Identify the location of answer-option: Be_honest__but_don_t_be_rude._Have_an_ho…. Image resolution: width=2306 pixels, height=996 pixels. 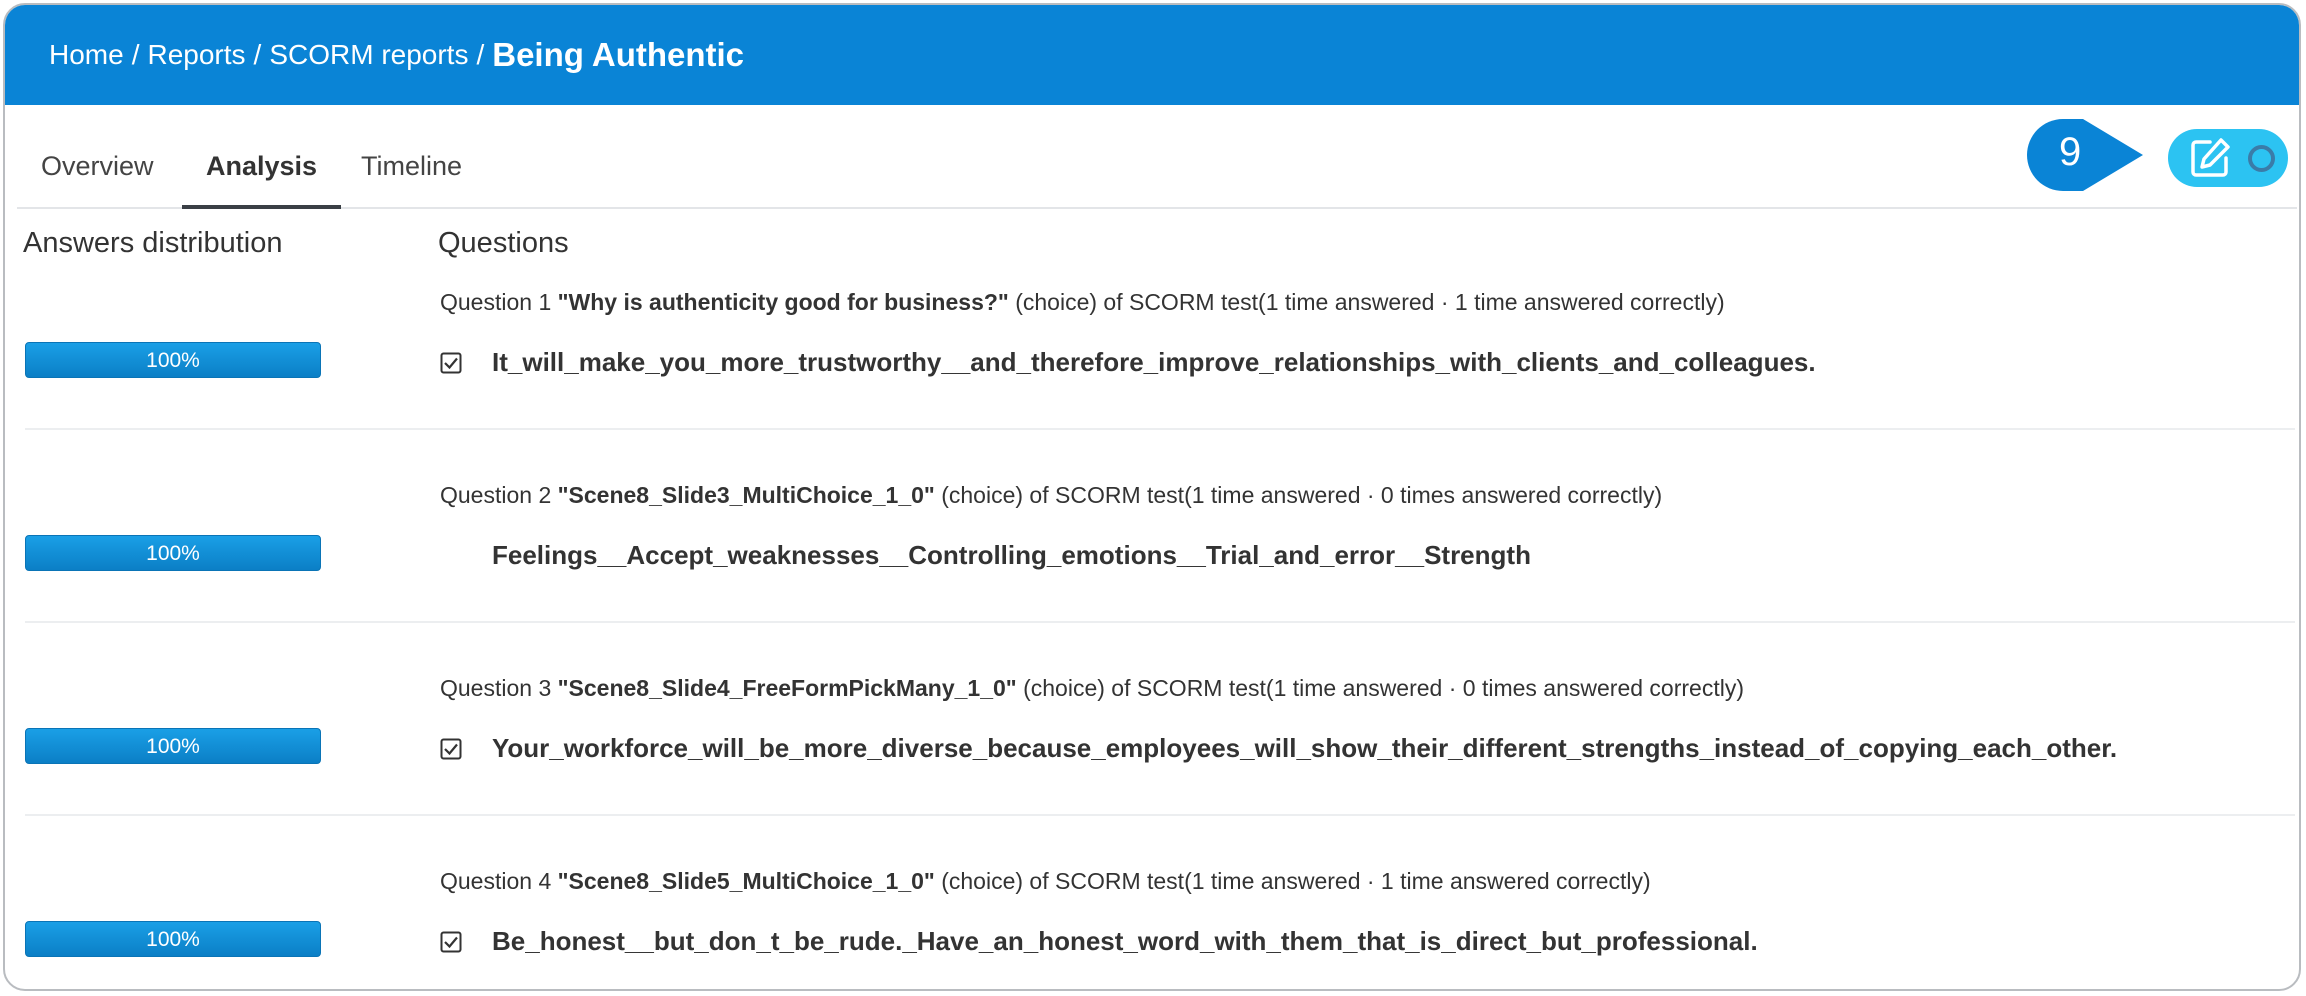
(1099, 941).